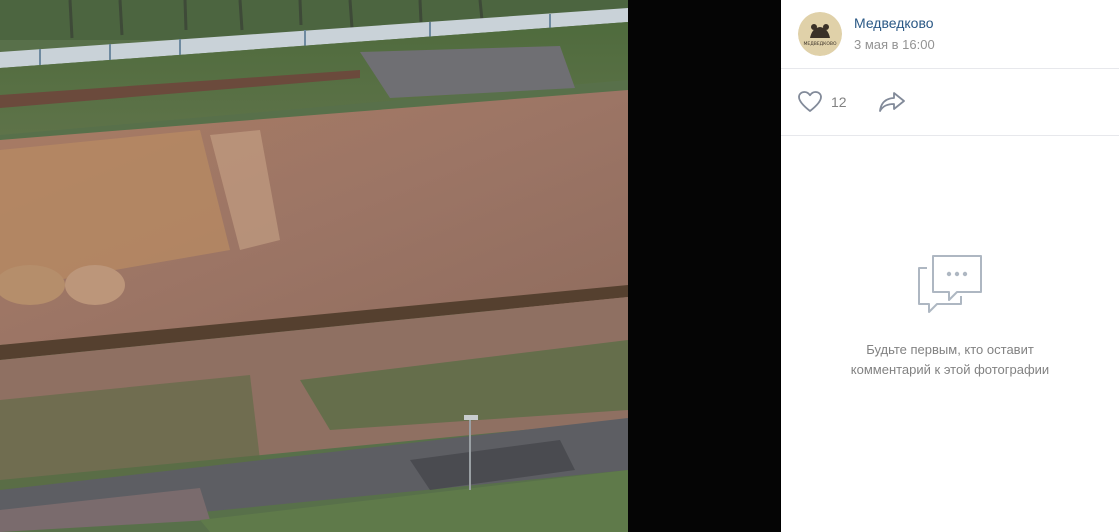 The image size is (1119, 532). I want to click on post-date: 3 мая в 16:00, so click(894, 44).